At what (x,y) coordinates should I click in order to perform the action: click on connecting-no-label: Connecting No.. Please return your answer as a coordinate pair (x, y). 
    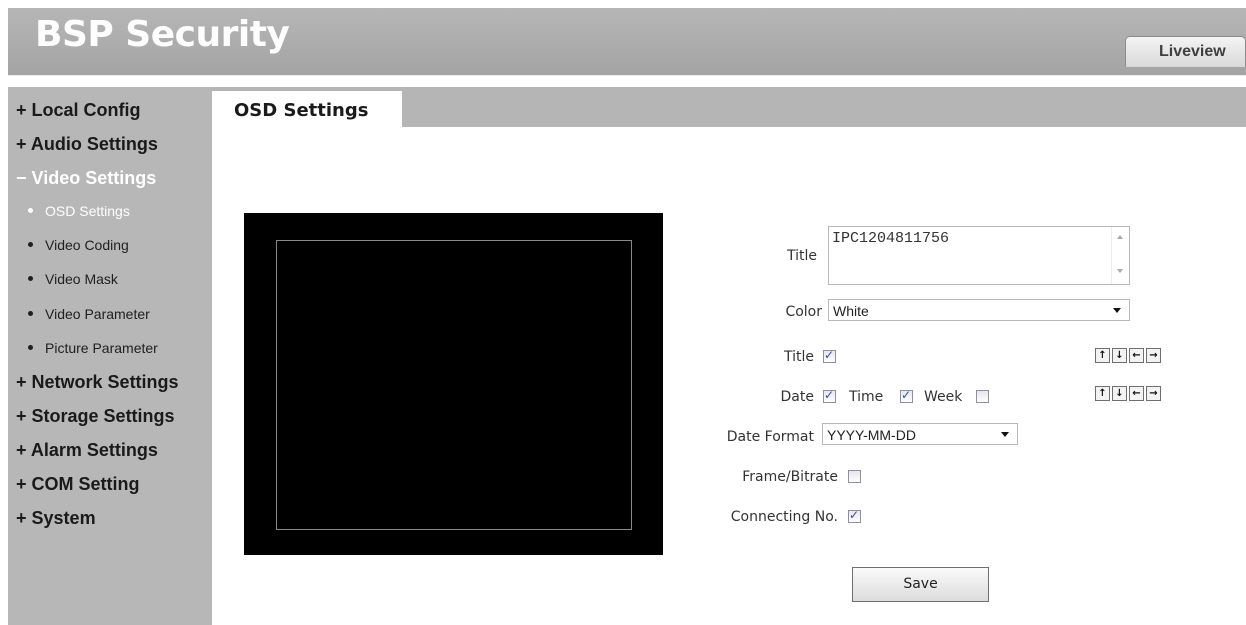
    Looking at the image, I should click on (784, 517).